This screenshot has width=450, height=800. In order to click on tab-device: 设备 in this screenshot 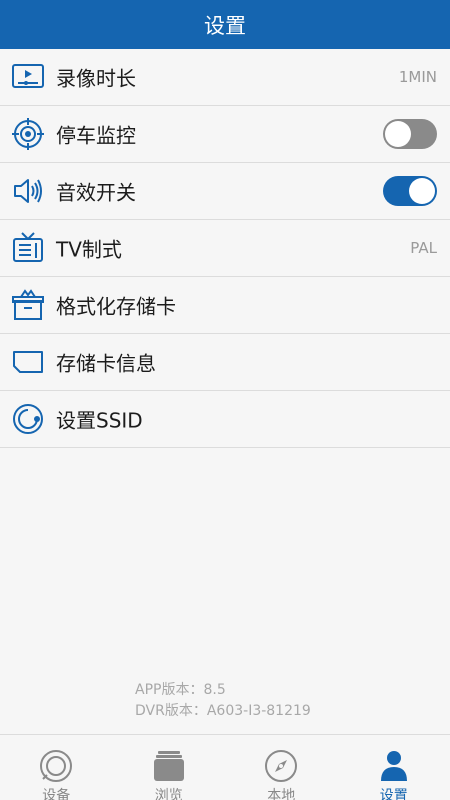, I will do `click(56, 767)`.